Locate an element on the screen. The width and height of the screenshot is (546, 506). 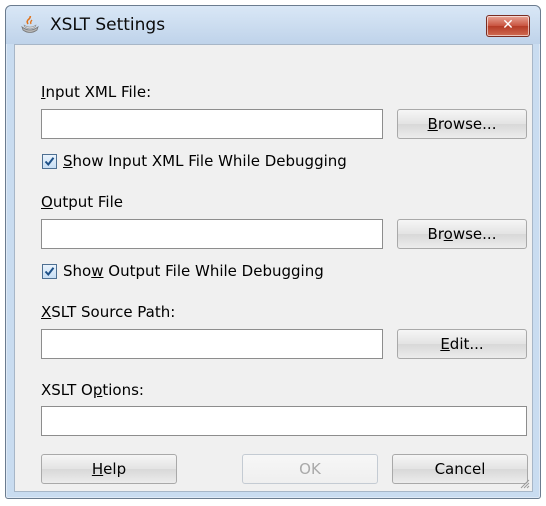
help-button: Help is located at coordinates (109, 469).